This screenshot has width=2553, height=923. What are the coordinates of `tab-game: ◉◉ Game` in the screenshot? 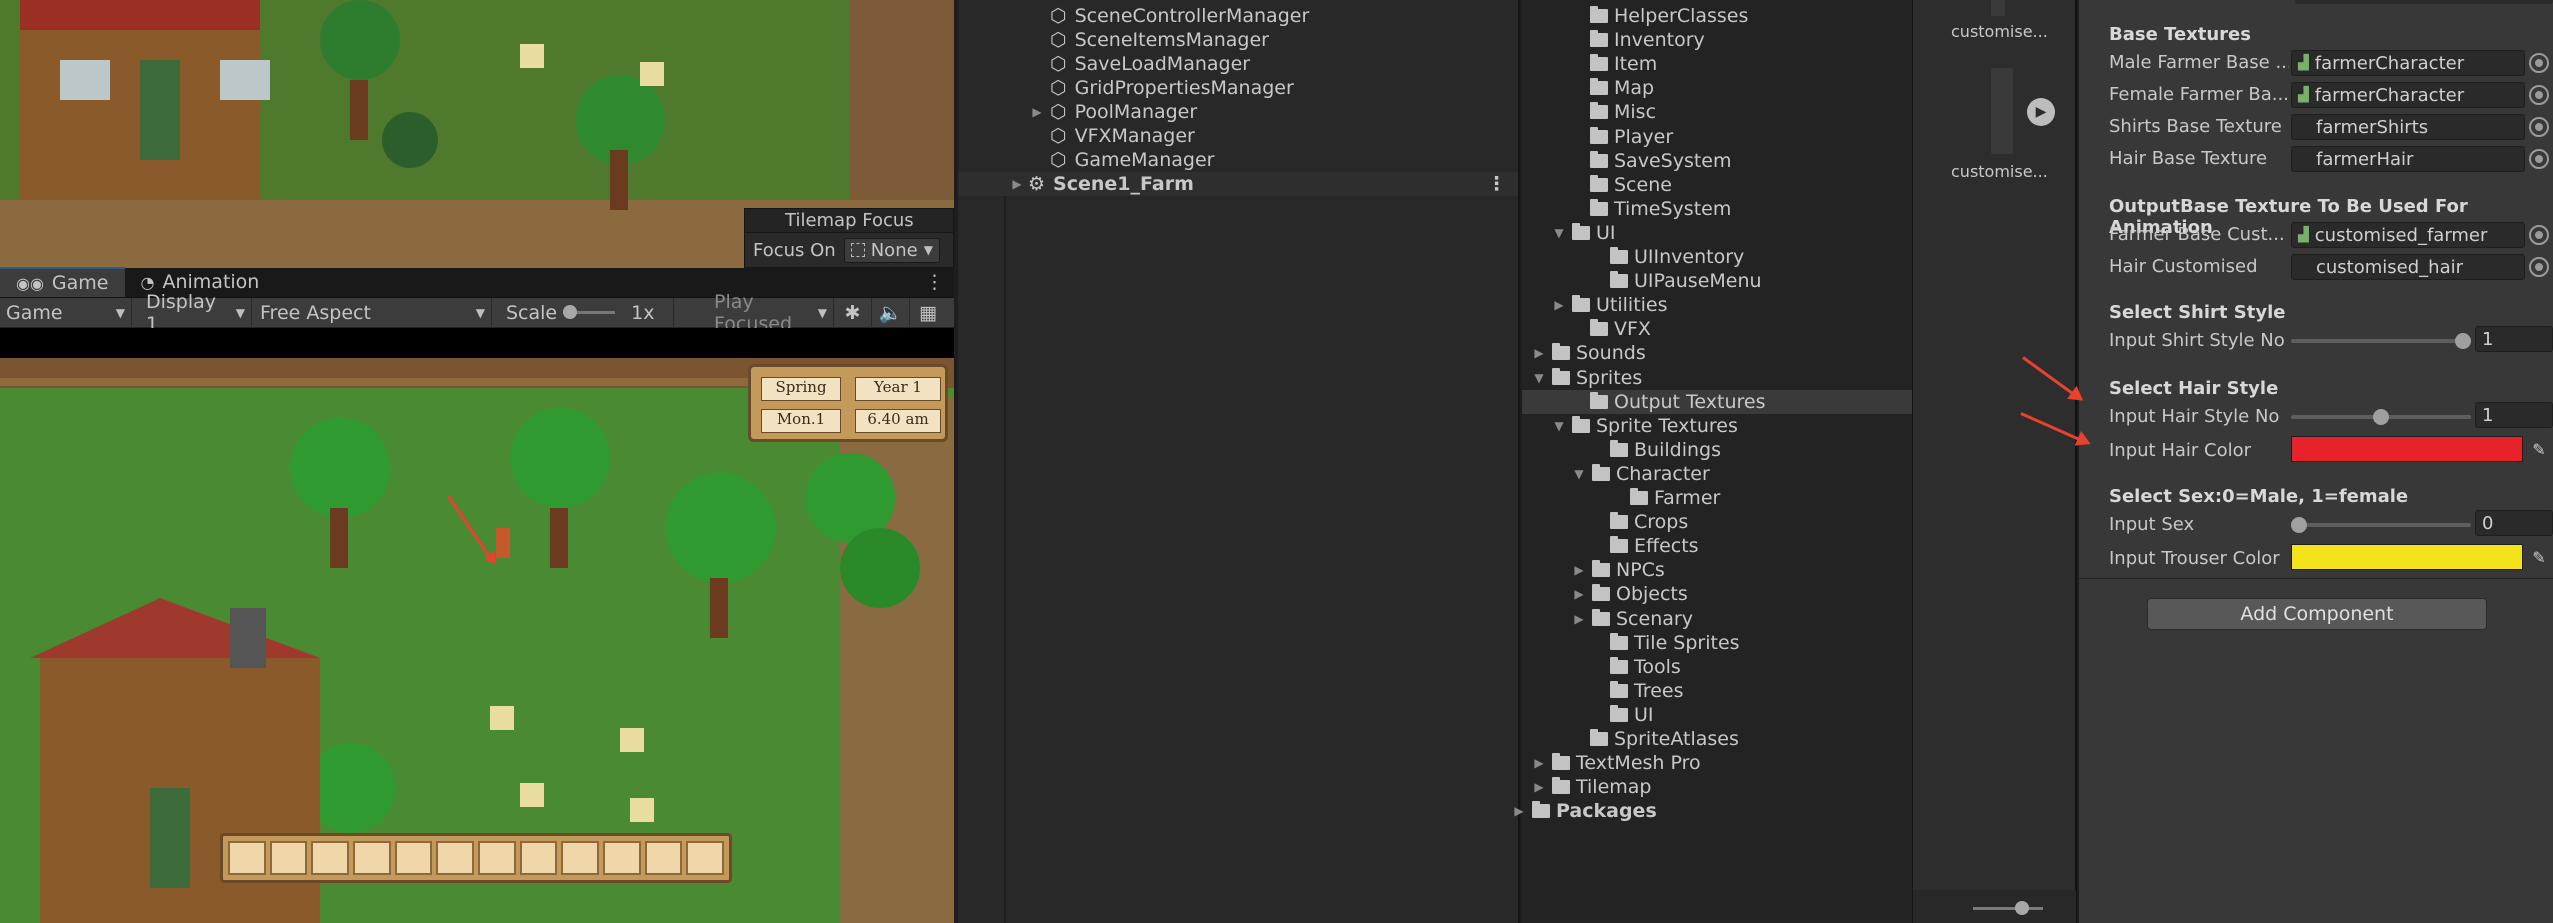 It's located at (62, 282).